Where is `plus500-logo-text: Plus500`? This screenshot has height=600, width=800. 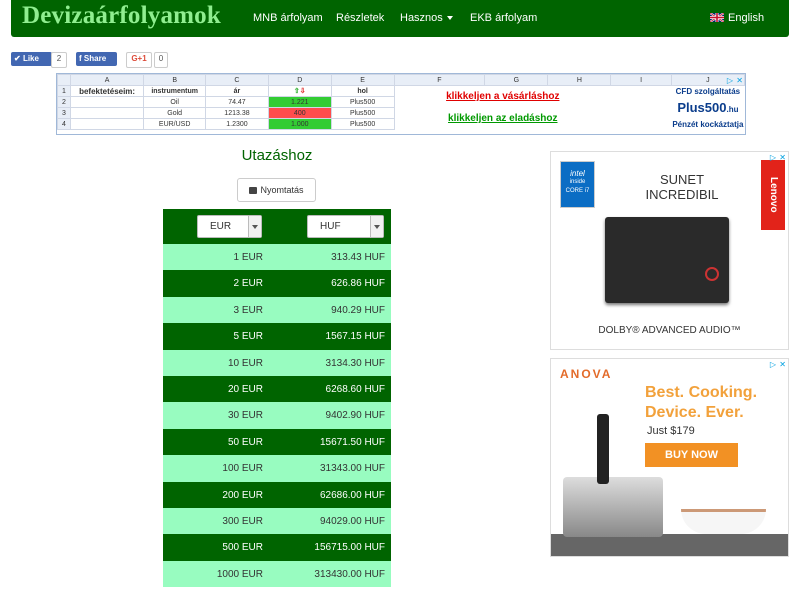
plus500-logo-text: Plus500 is located at coordinates (702, 107).